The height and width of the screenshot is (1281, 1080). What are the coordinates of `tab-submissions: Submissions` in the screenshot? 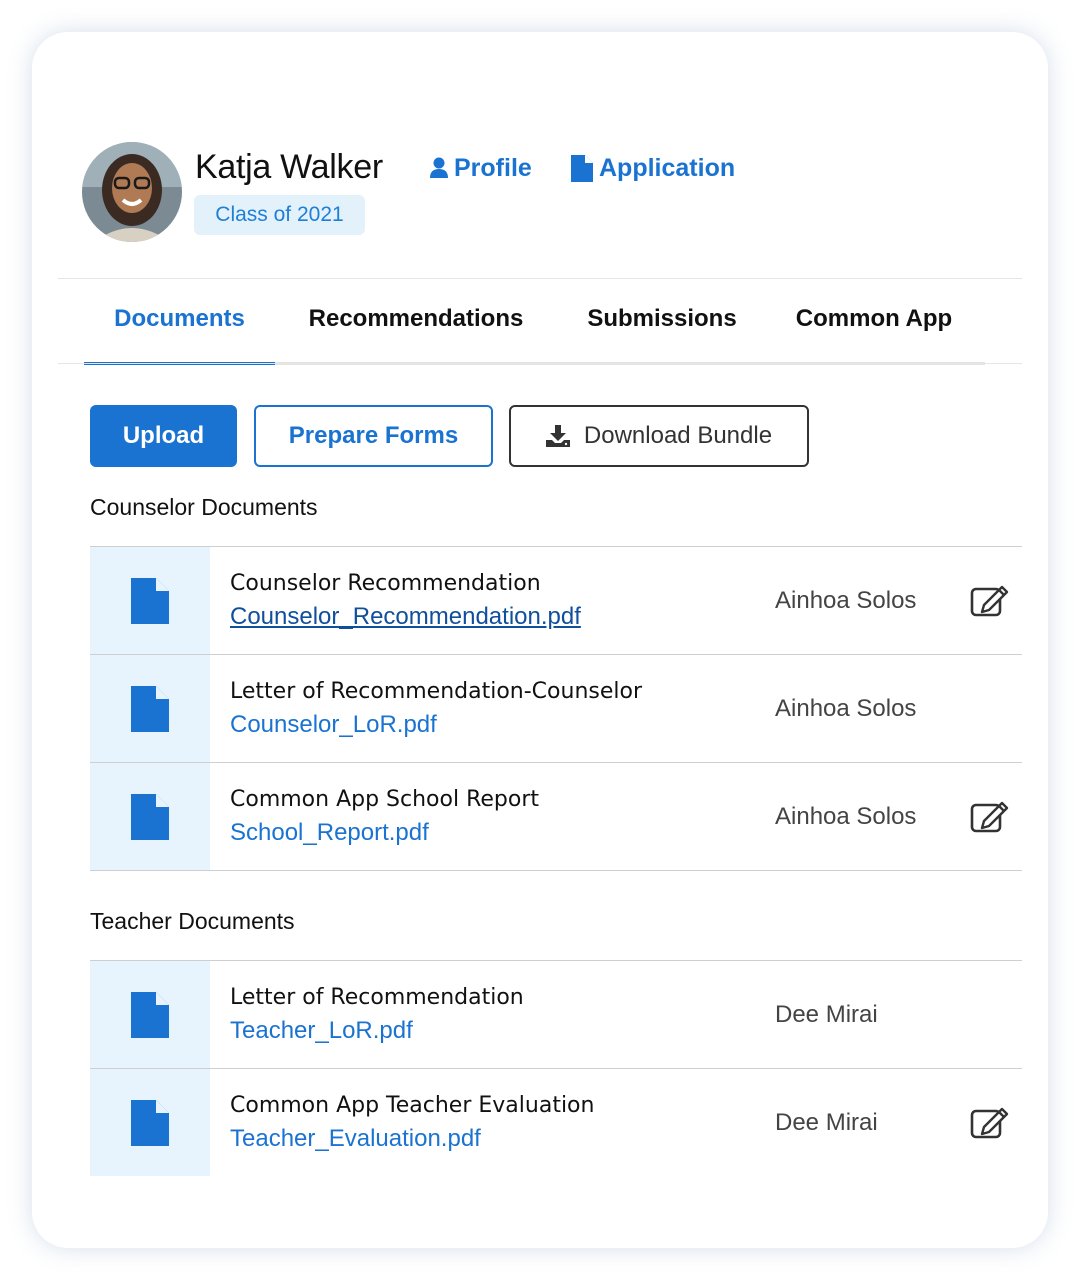 It's located at (662, 328).